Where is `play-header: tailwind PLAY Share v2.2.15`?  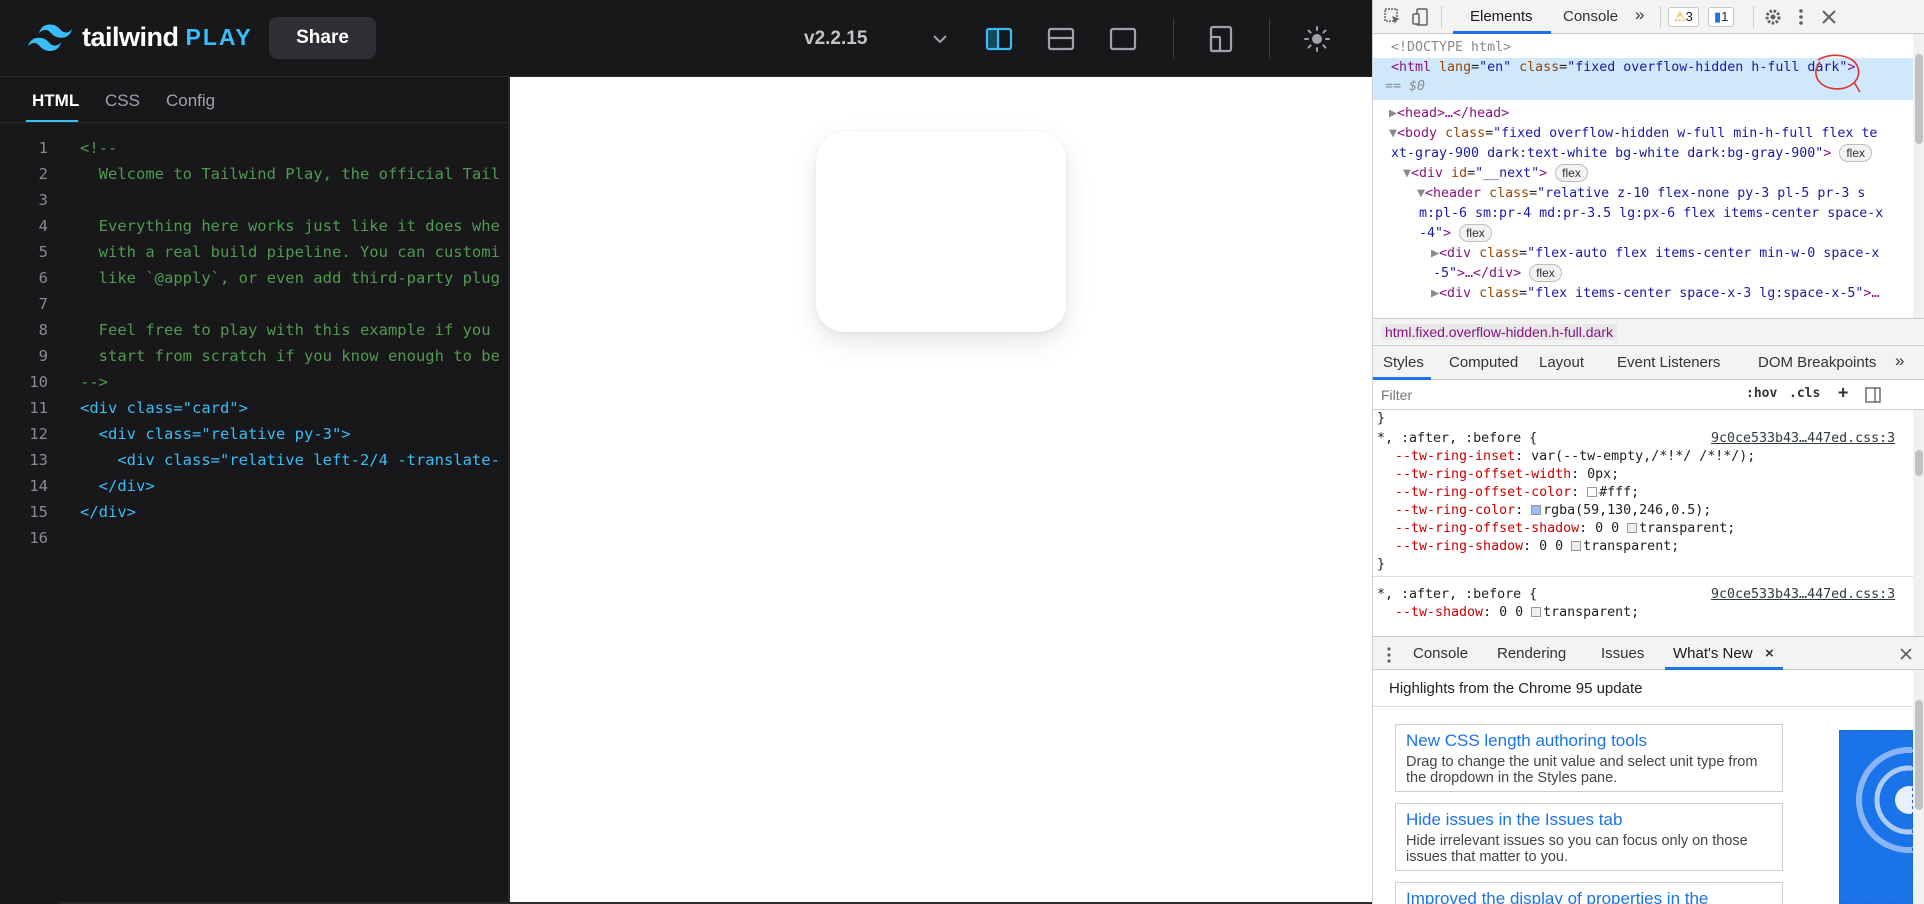 play-header: tailwind PLAY Share v2.2.15 is located at coordinates (686, 38).